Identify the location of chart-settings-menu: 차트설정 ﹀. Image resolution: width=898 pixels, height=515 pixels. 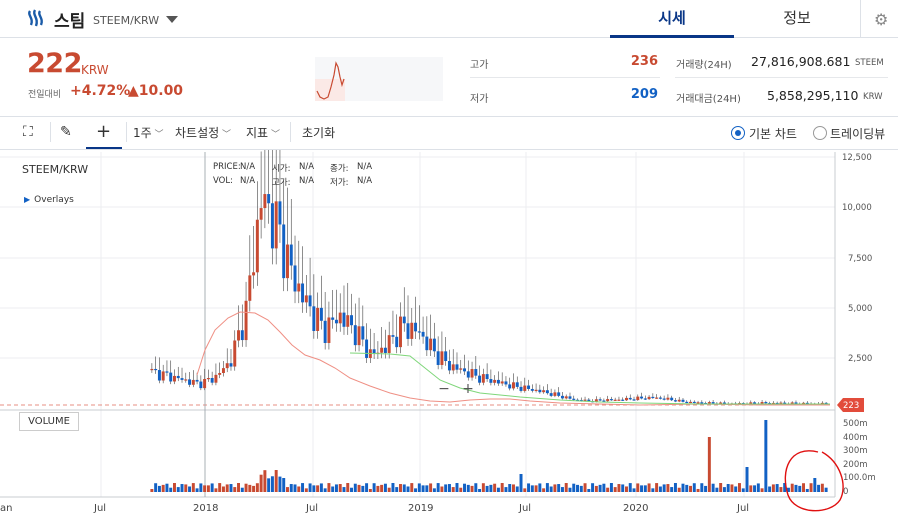
(203, 132).